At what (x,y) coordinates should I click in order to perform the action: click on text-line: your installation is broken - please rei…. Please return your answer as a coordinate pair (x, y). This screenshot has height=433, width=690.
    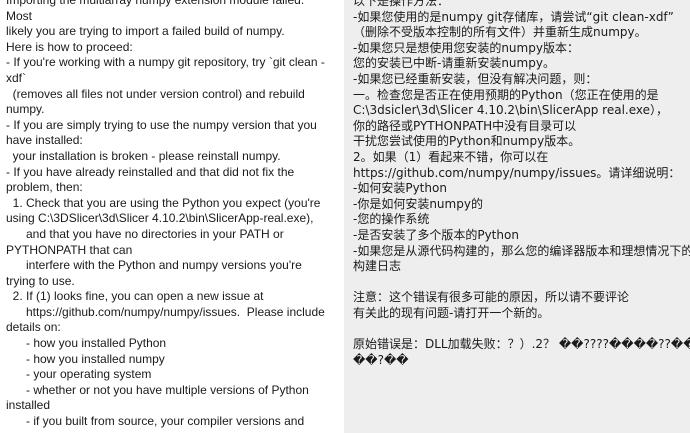
    Looking at the image, I should click on (143, 155).